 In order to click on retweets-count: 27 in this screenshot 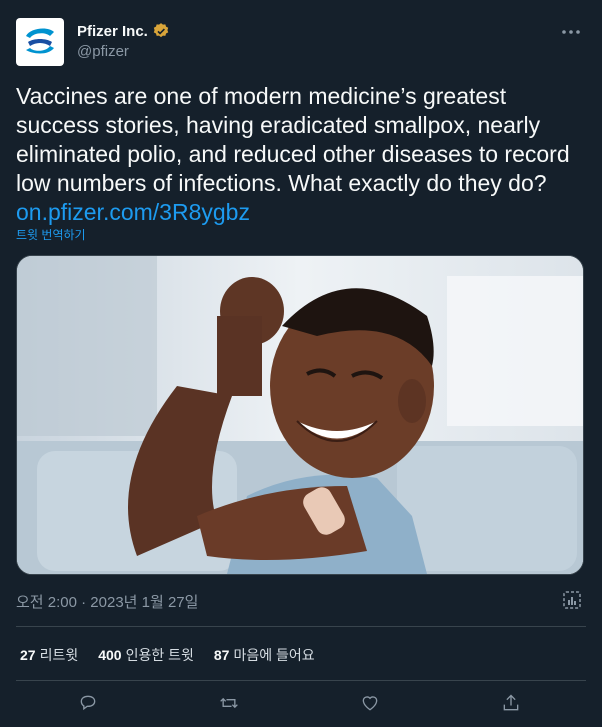, I will do `click(28, 655)`.